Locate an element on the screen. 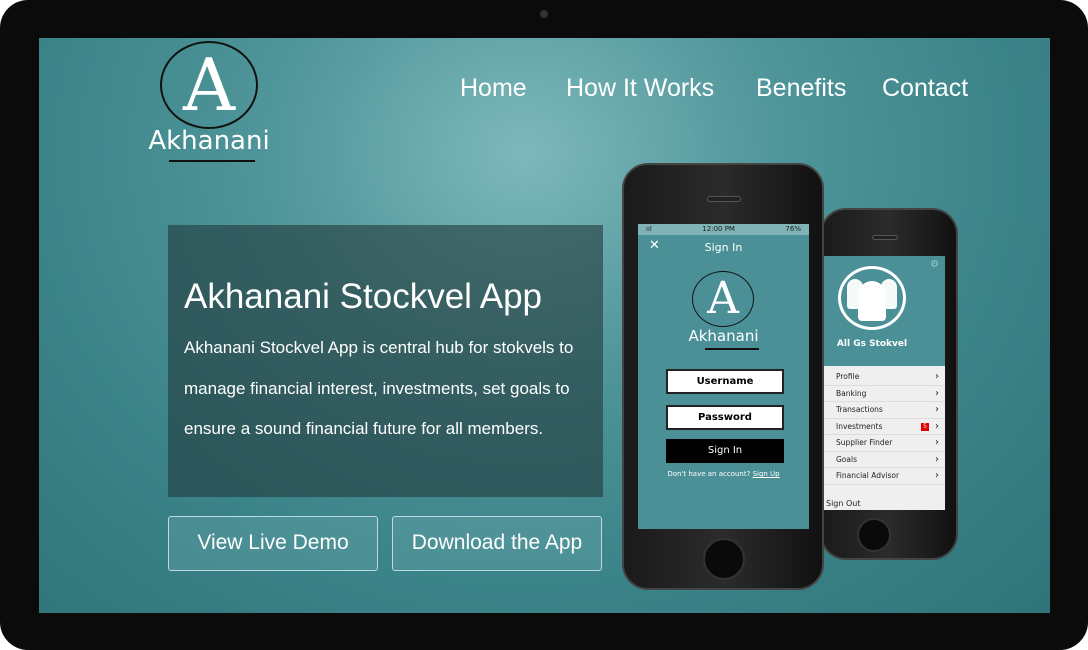  nav-benefits: Benefits is located at coordinates (801, 88).